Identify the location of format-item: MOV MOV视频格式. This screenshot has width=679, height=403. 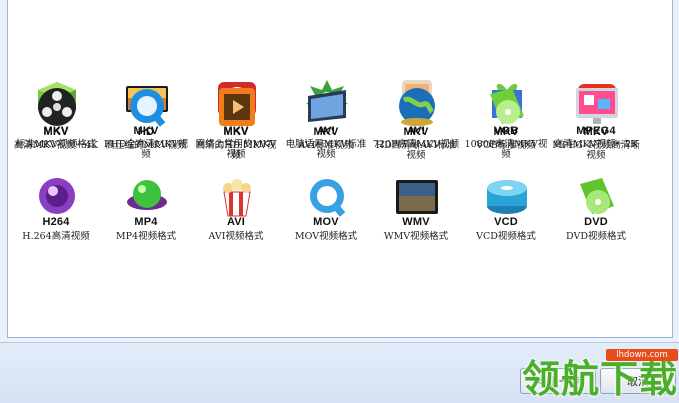
(326, 121).